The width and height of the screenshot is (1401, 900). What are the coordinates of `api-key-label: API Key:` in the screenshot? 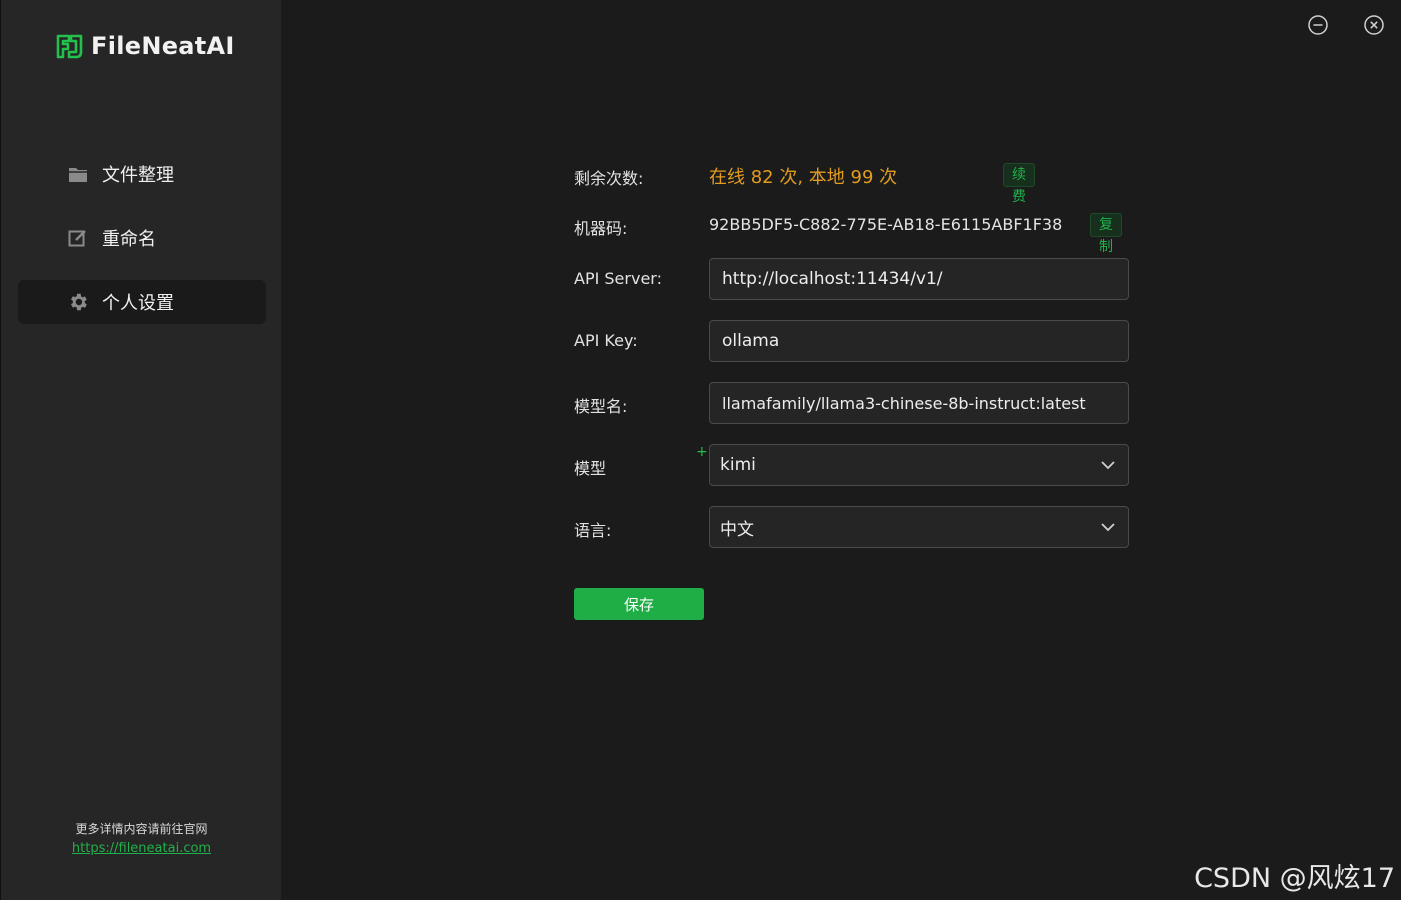 It's located at (606, 340).